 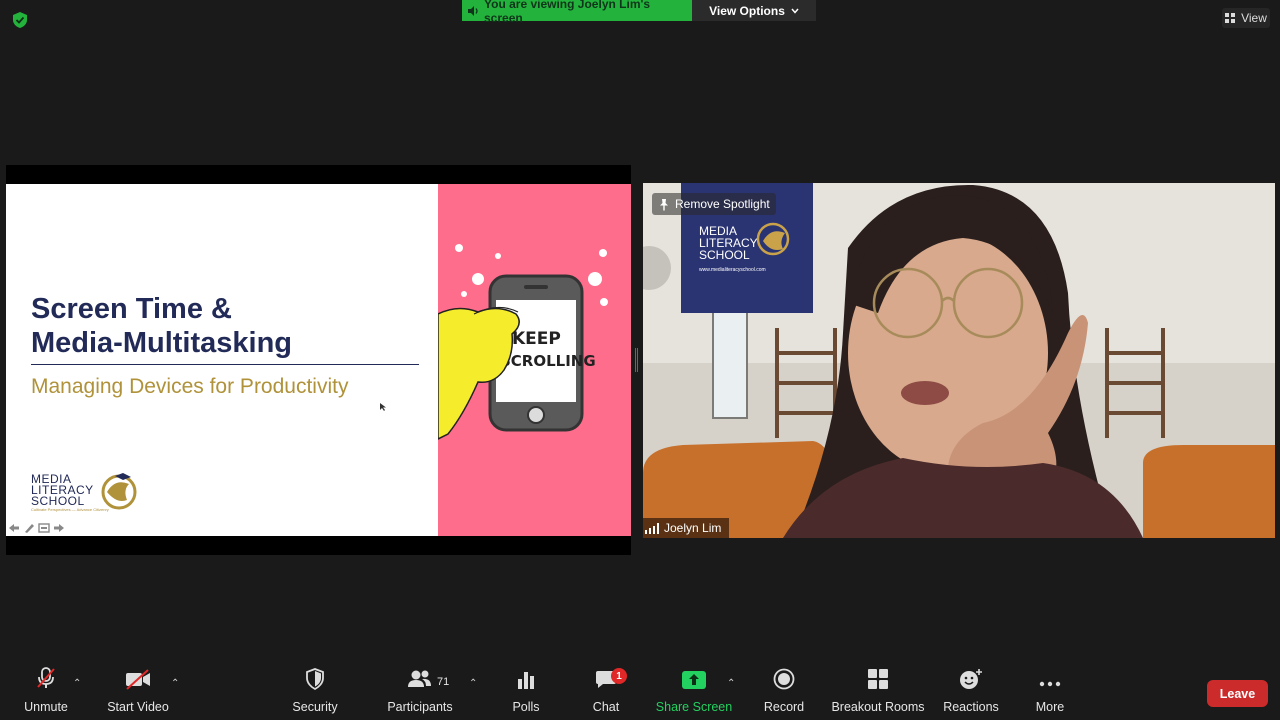 What do you see at coordinates (44, 528) in the screenshot?
I see `slides-menu-icon` at bounding box center [44, 528].